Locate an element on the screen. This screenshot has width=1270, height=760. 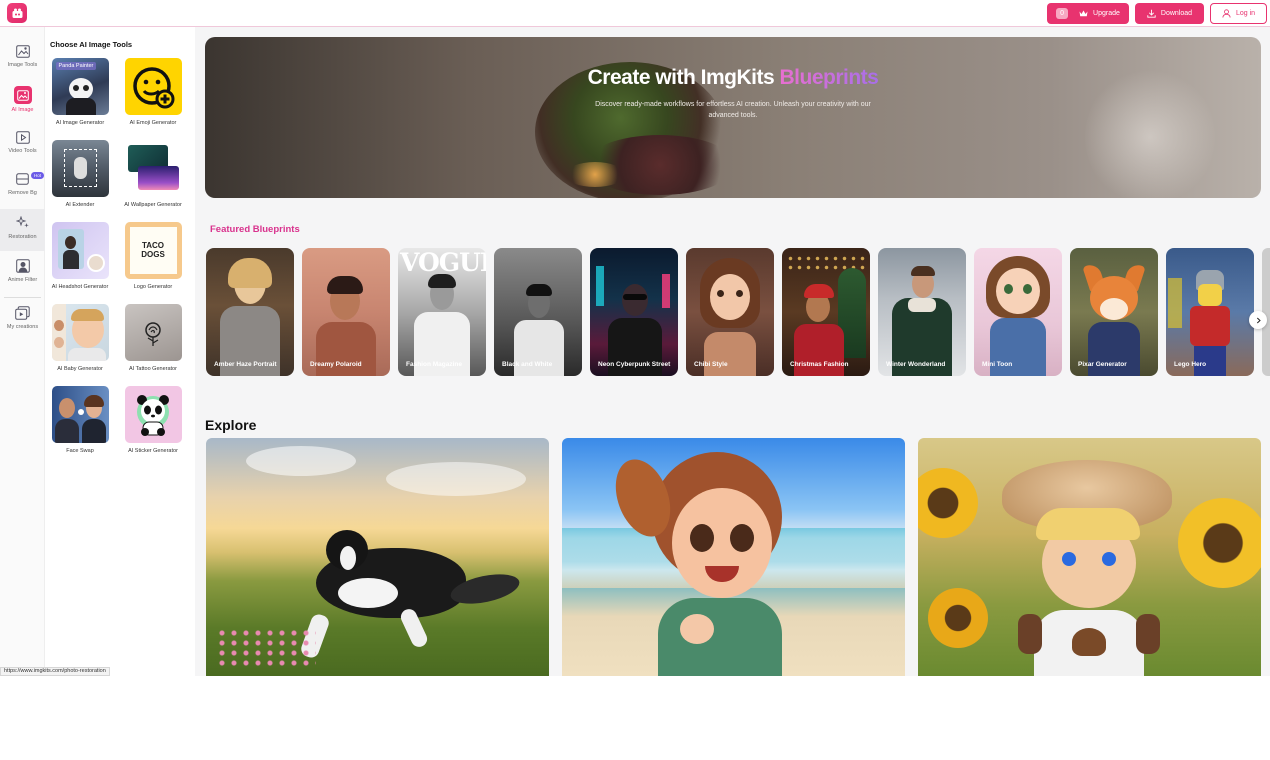
blueprint-card: Dreamy Polaroid is located at coordinates (346, 312).